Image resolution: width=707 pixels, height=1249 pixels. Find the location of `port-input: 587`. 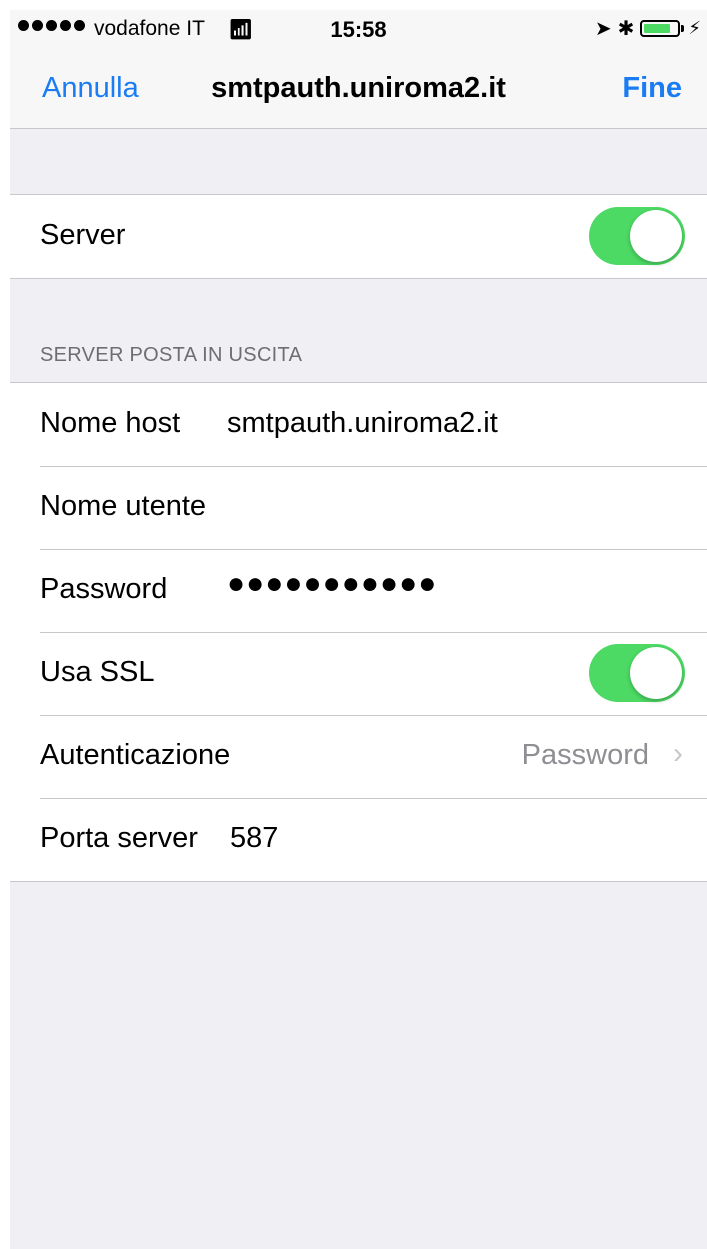

port-input: 587 is located at coordinates (254, 838).